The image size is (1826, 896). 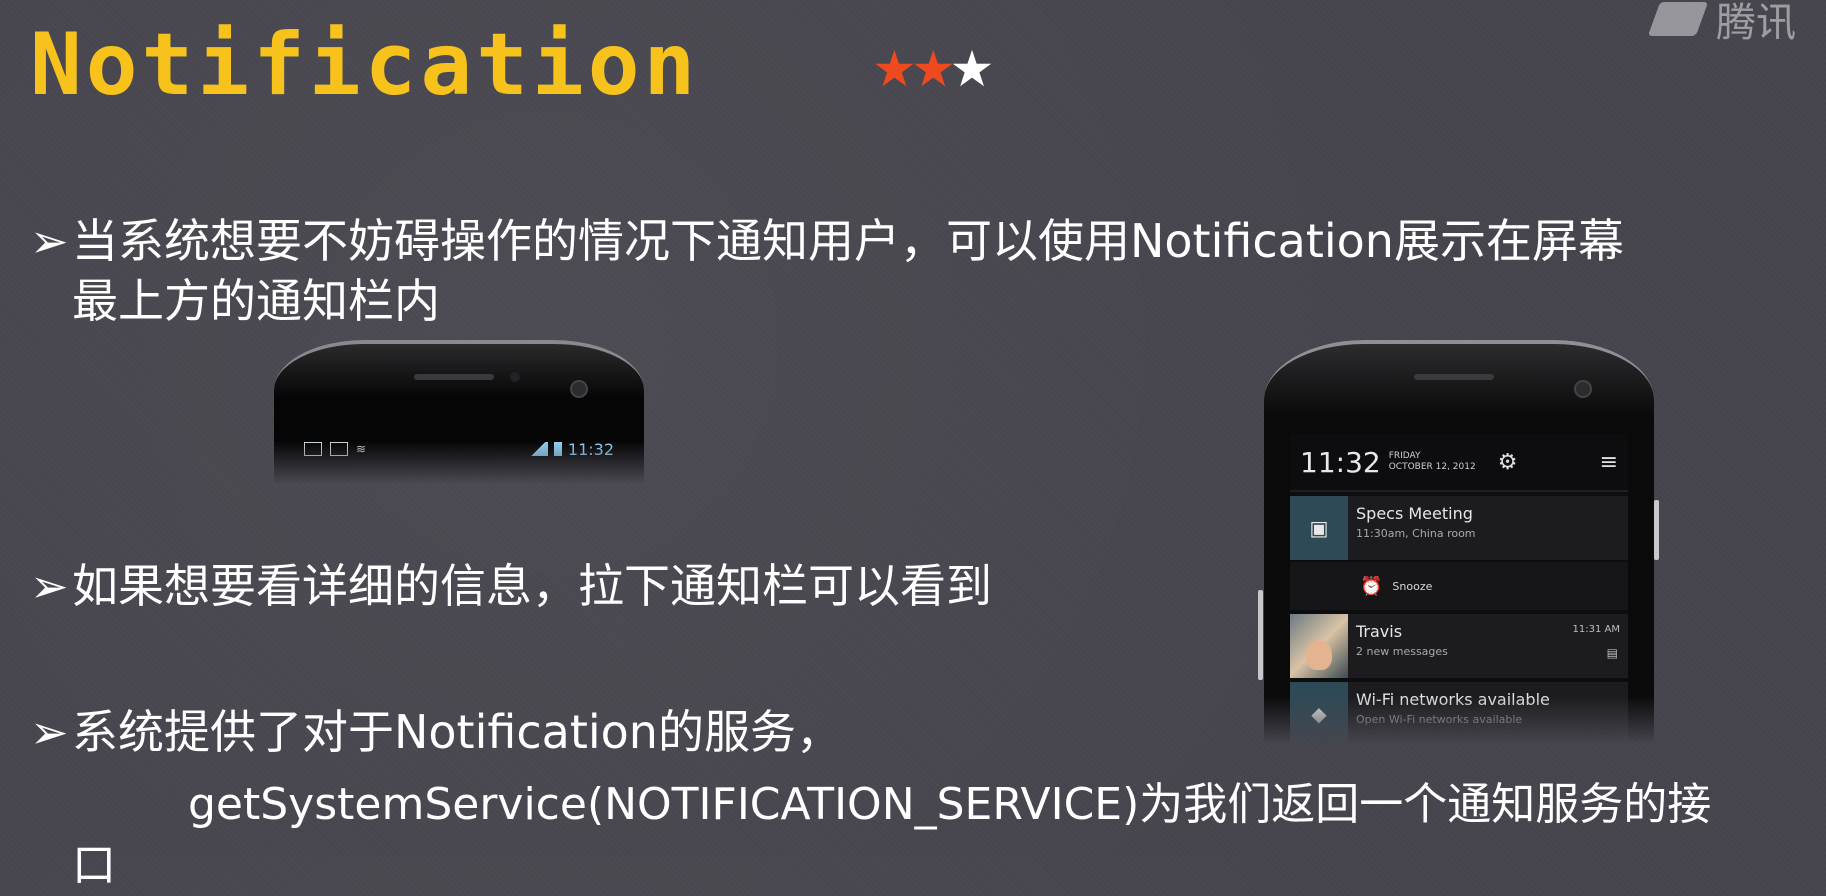 I want to click on shade-time: 11:32, so click(x=1340, y=462).